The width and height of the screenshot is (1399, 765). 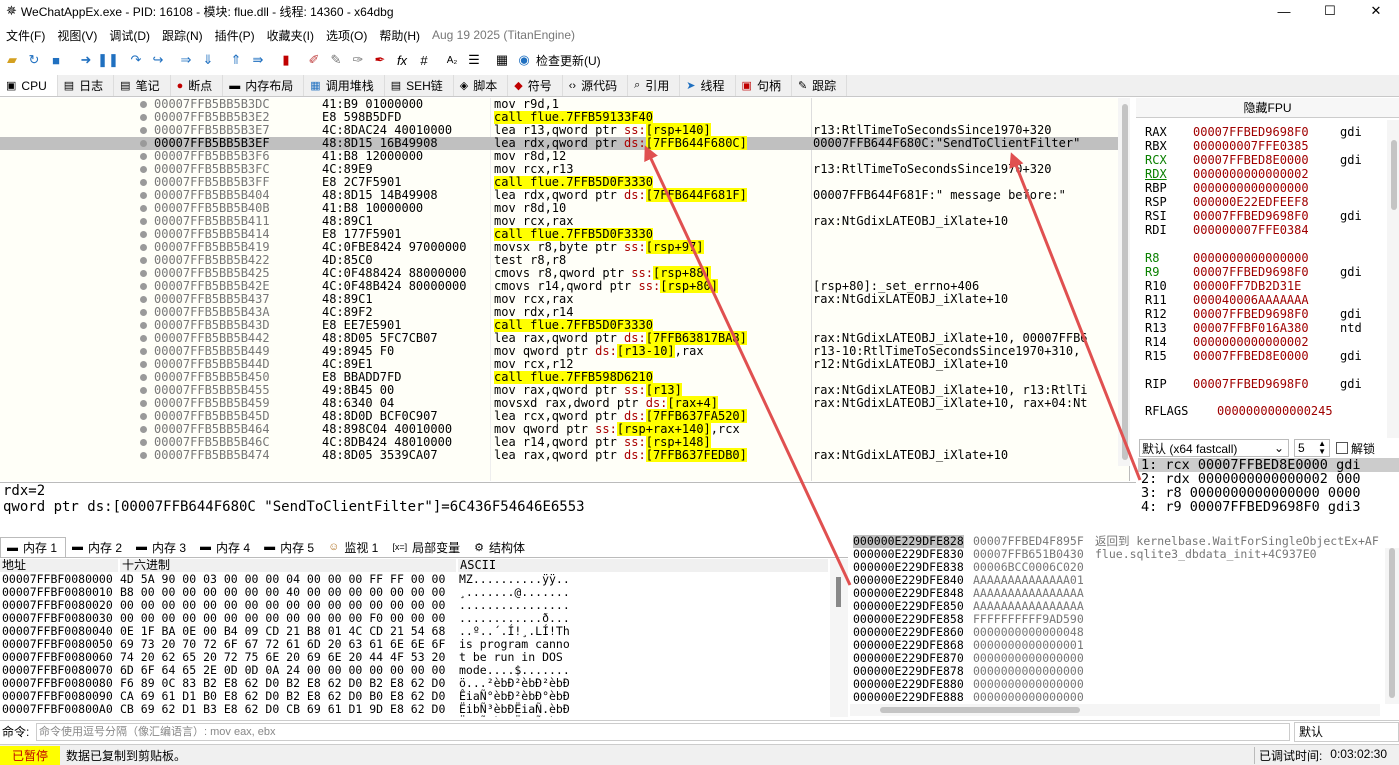 I want to click on stack-row: 000000E229DFE888 0000000000000000, so click(x=1124, y=697).